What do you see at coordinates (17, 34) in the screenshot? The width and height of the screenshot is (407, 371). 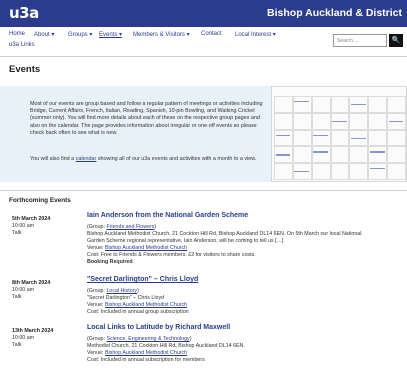 I see `nav-home: Home` at bounding box center [17, 34].